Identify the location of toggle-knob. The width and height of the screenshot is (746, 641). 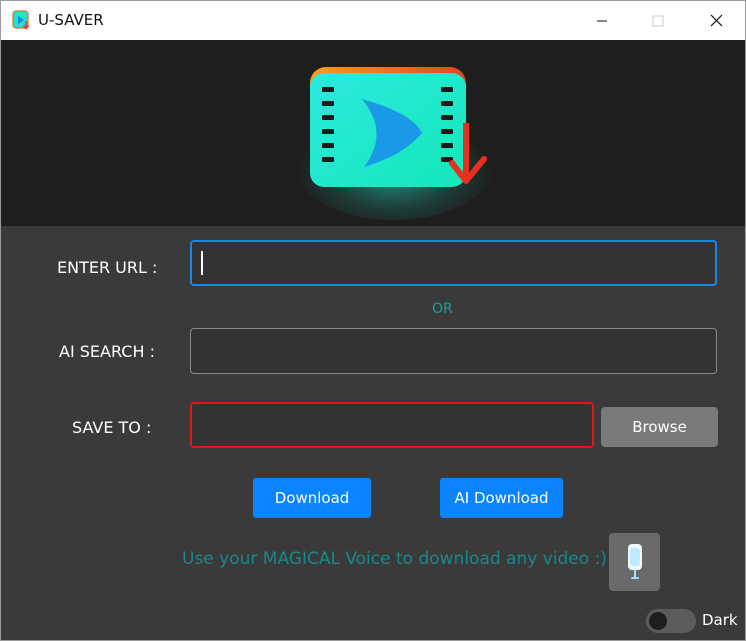
(658, 621).